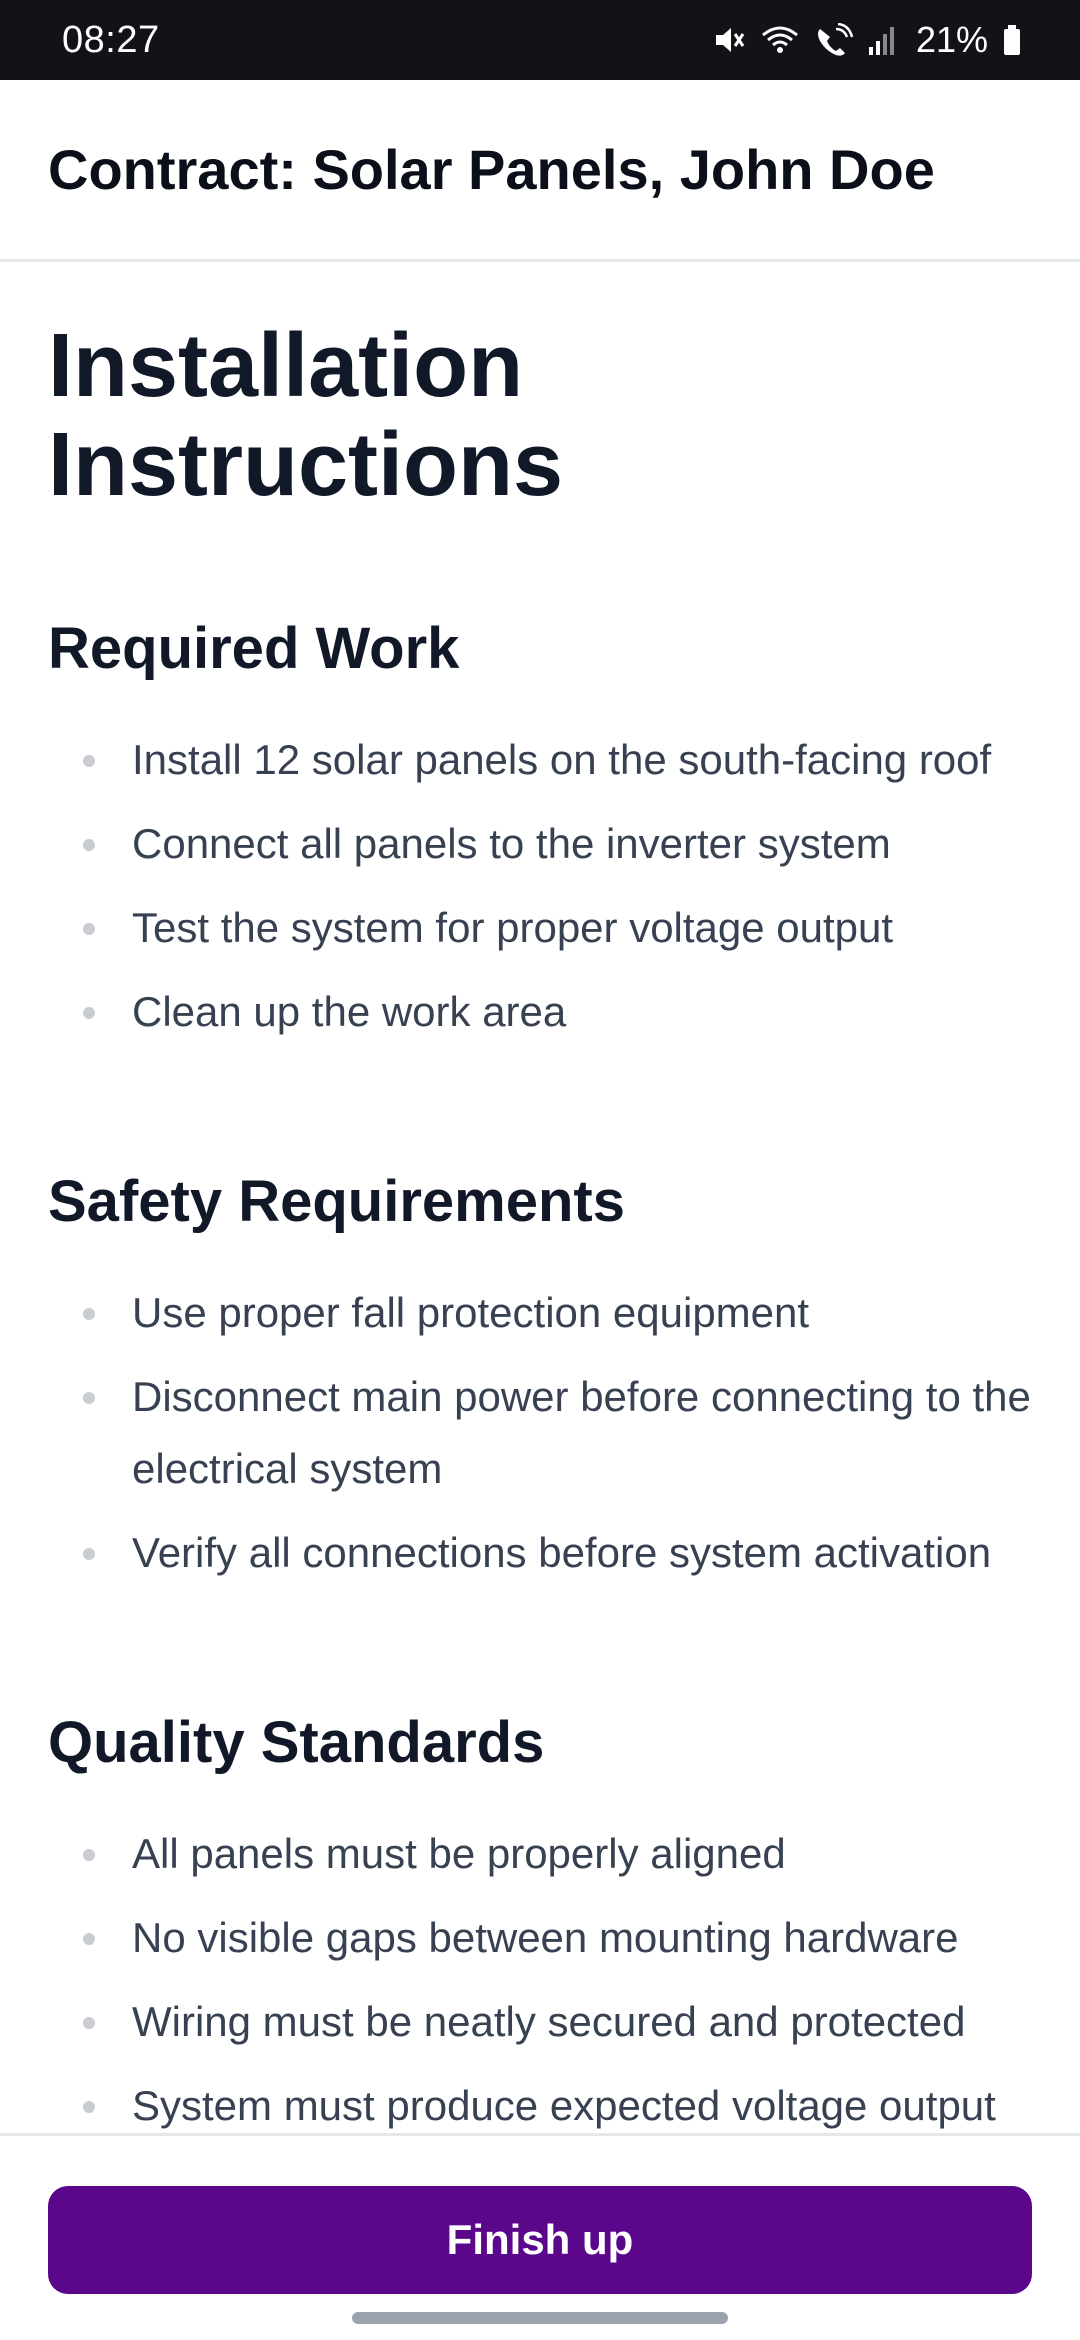 This screenshot has height=2340, width=1080. I want to click on list-item: All panels must be properly aligned, so click(540, 1854).